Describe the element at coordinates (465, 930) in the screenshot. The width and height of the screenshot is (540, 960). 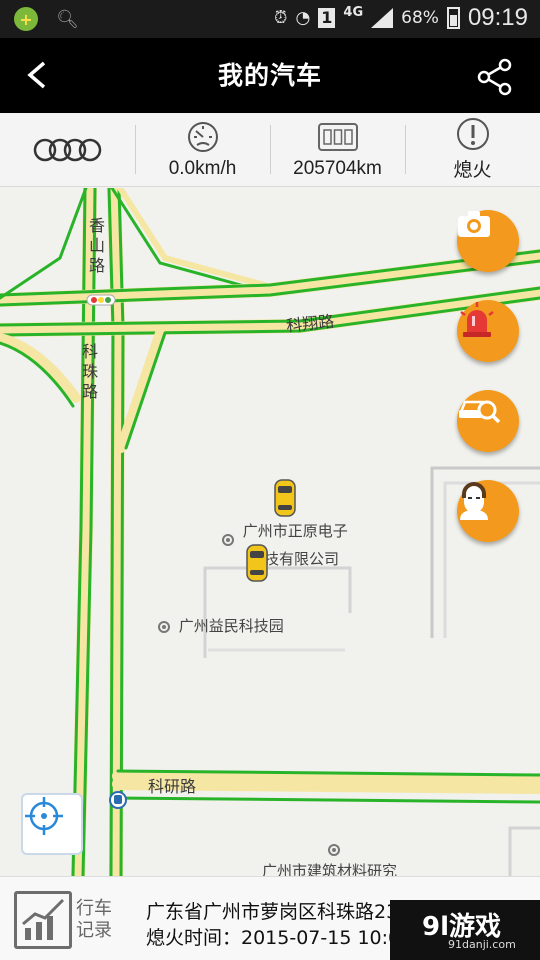
I see `watermark: 9l游戏 91danji.com` at that location.